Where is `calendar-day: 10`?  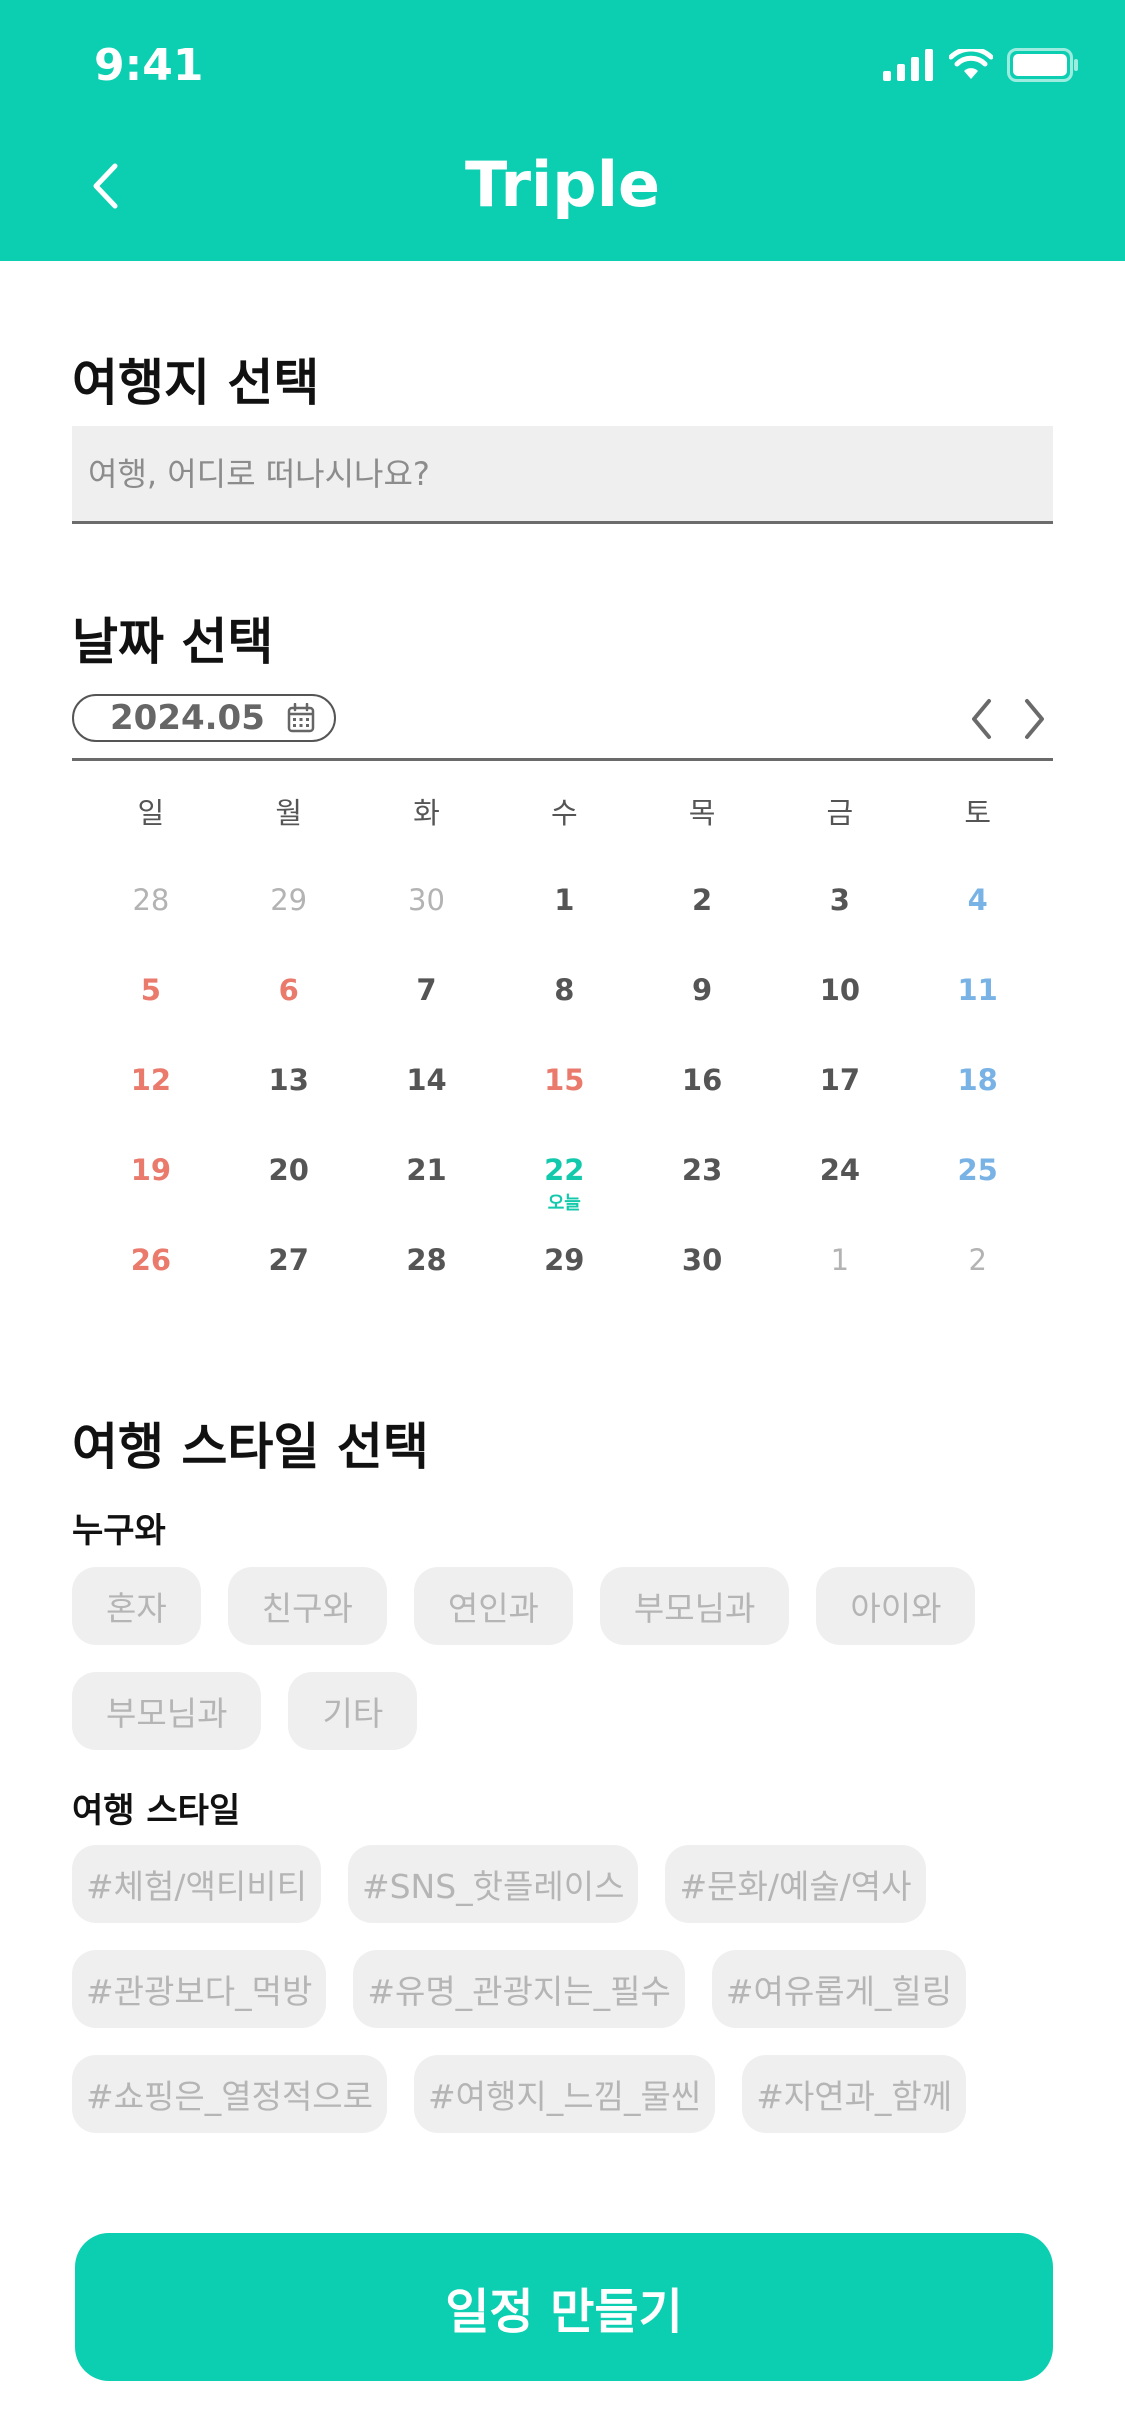 calendar-day: 10 is located at coordinates (840, 975).